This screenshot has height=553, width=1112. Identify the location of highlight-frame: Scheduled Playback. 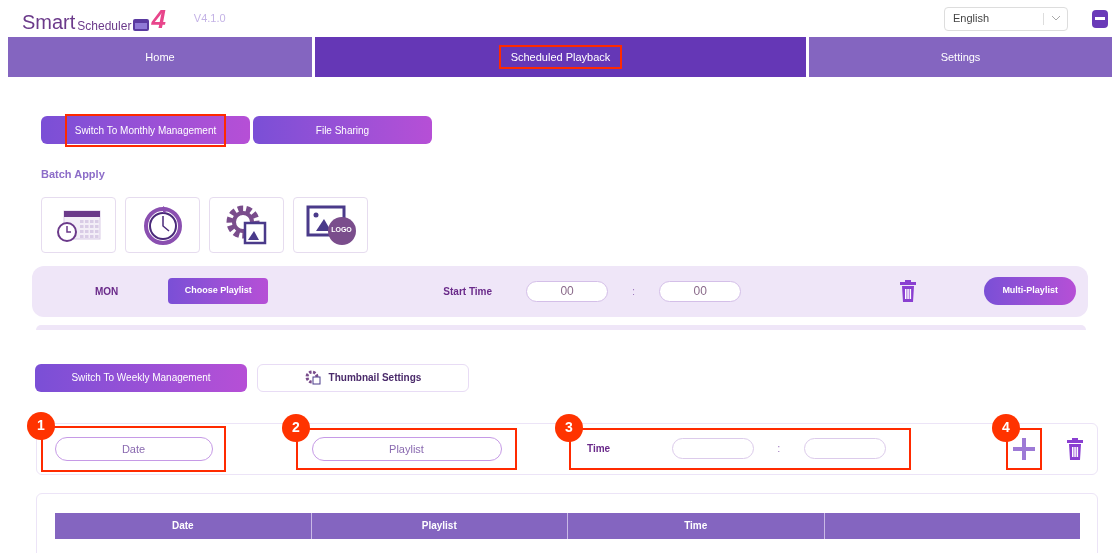
(560, 57).